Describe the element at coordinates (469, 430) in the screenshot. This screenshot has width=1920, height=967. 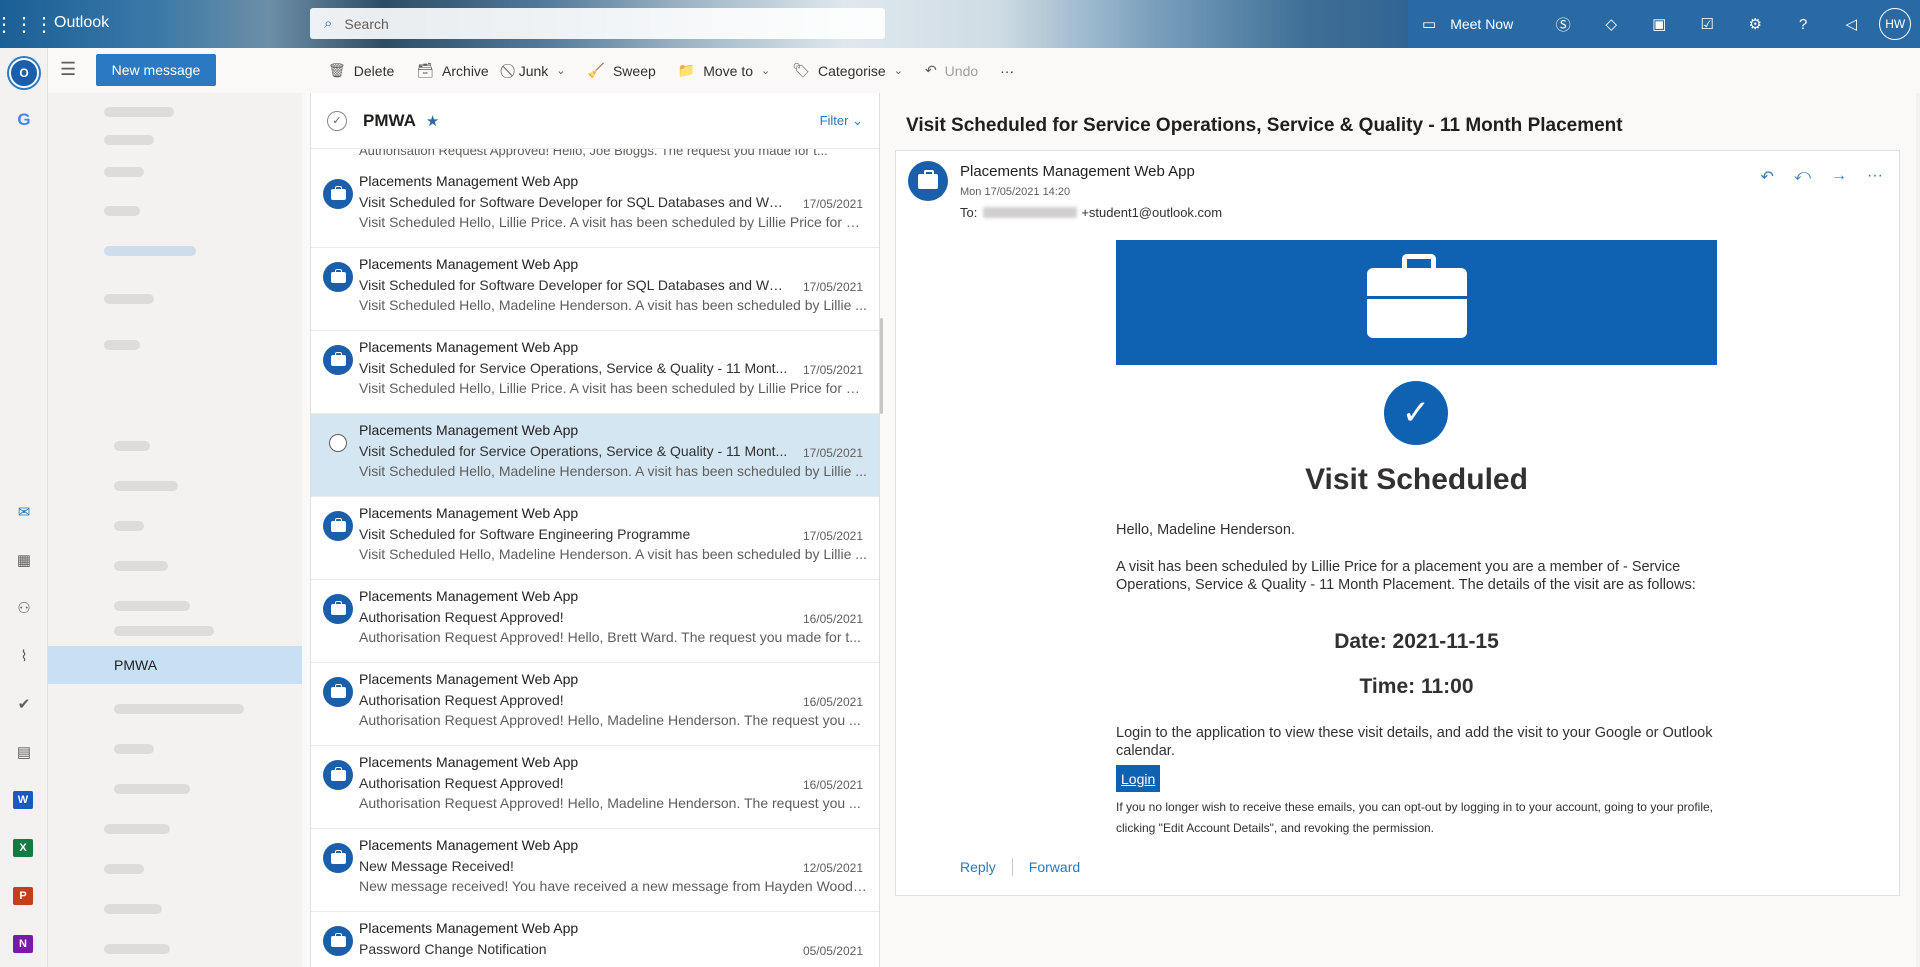
I see `message-sender: Placements Management Web App` at that location.